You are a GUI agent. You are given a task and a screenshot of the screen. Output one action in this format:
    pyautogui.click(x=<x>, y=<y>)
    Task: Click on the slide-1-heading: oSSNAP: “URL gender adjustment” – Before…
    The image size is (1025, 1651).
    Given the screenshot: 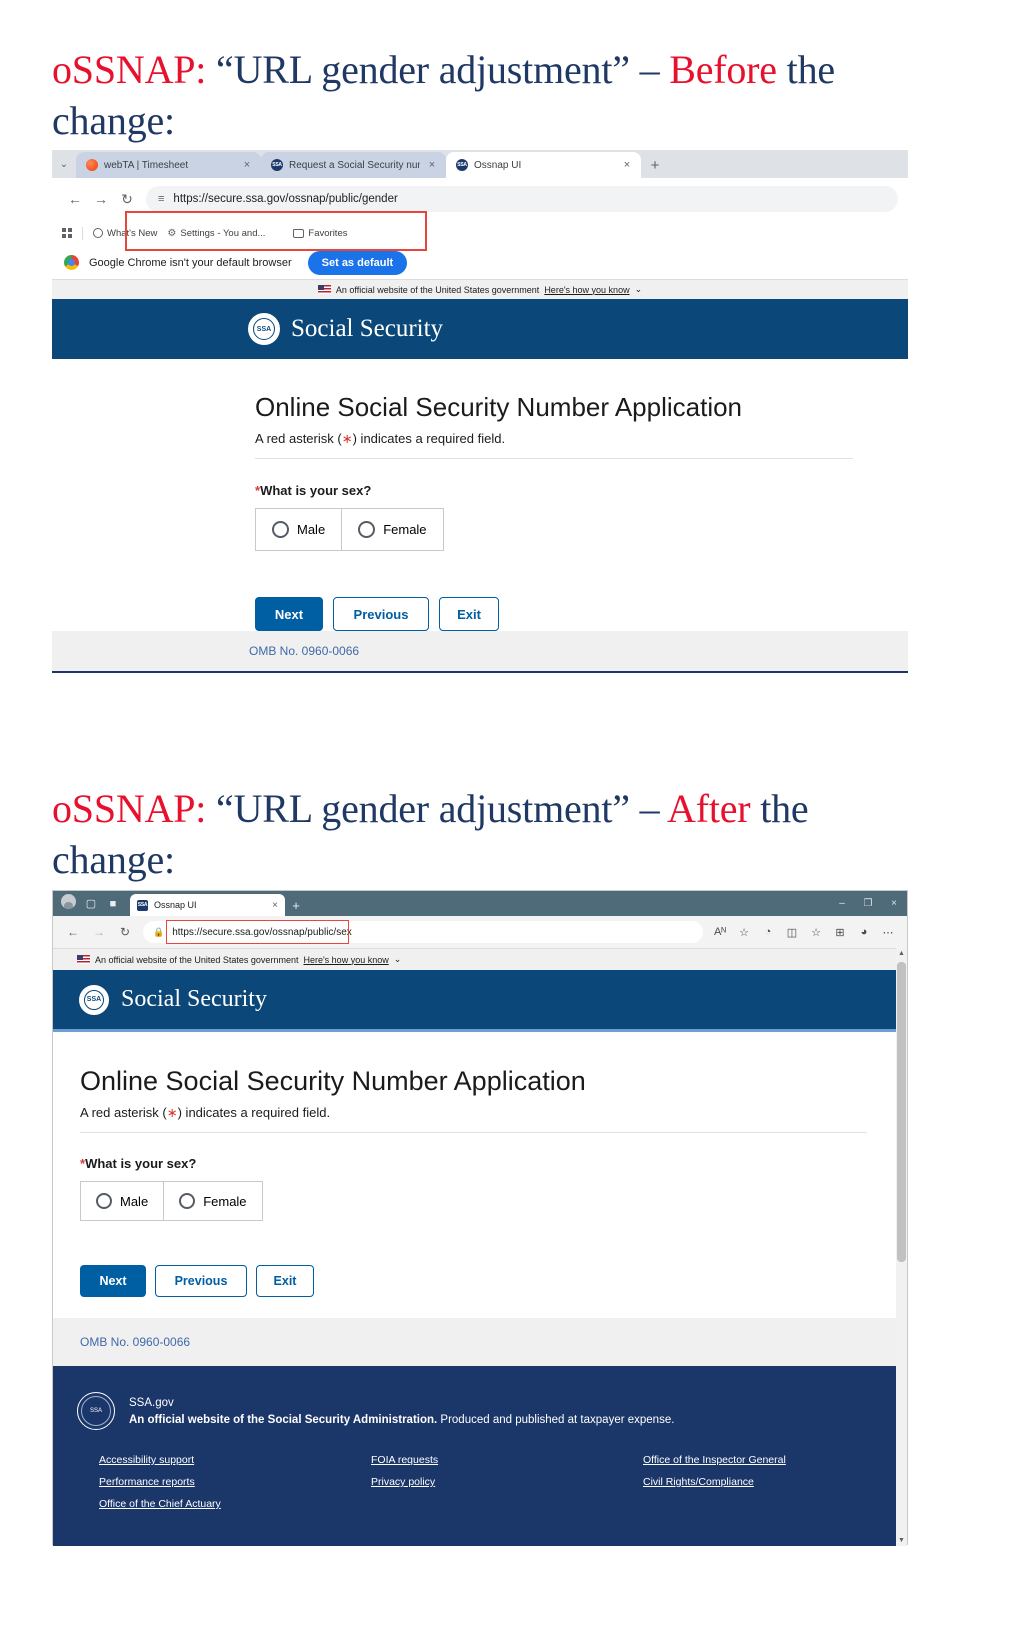 What is the action you would take?
    pyautogui.click(x=487, y=95)
    